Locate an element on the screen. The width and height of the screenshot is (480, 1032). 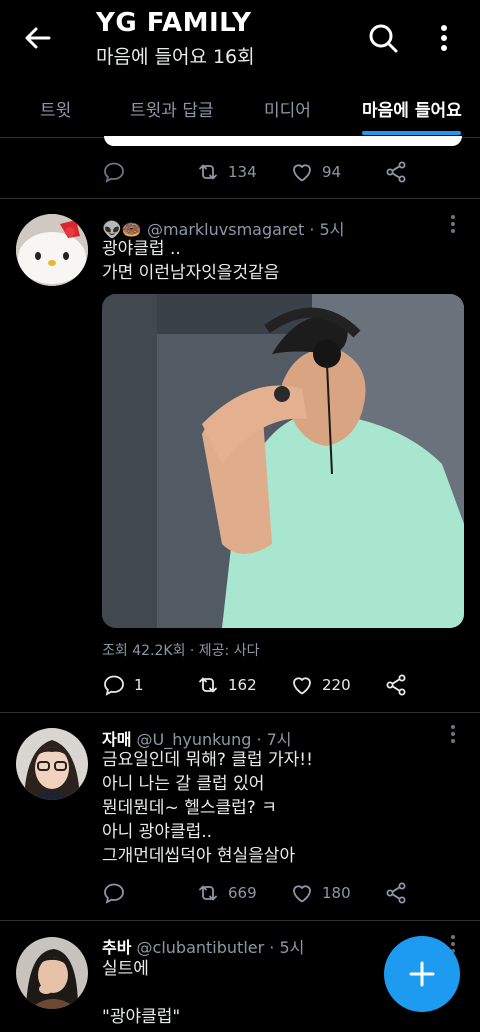
tweet-text: 광야클럽 .. 가면 이런남자잇을것같음 is located at coordinates (191, 261).